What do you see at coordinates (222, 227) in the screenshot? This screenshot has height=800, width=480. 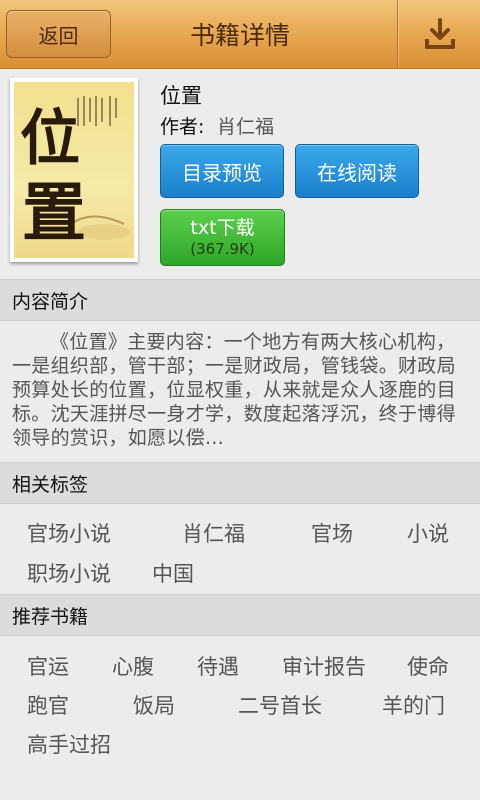 I see `txt-download-label: txt下载` at bounding box center [222, 227].